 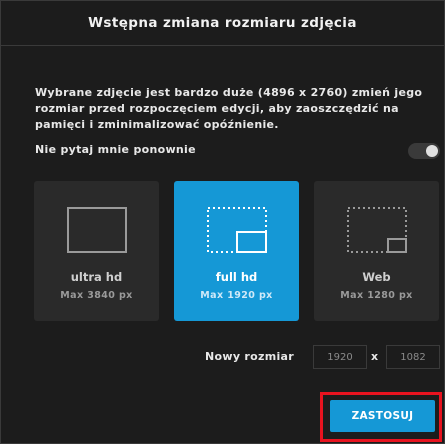 What do you see at coordinates (375, 356) in the screenshot?
I see `size-separator: x` at bounding box center [375, 356].